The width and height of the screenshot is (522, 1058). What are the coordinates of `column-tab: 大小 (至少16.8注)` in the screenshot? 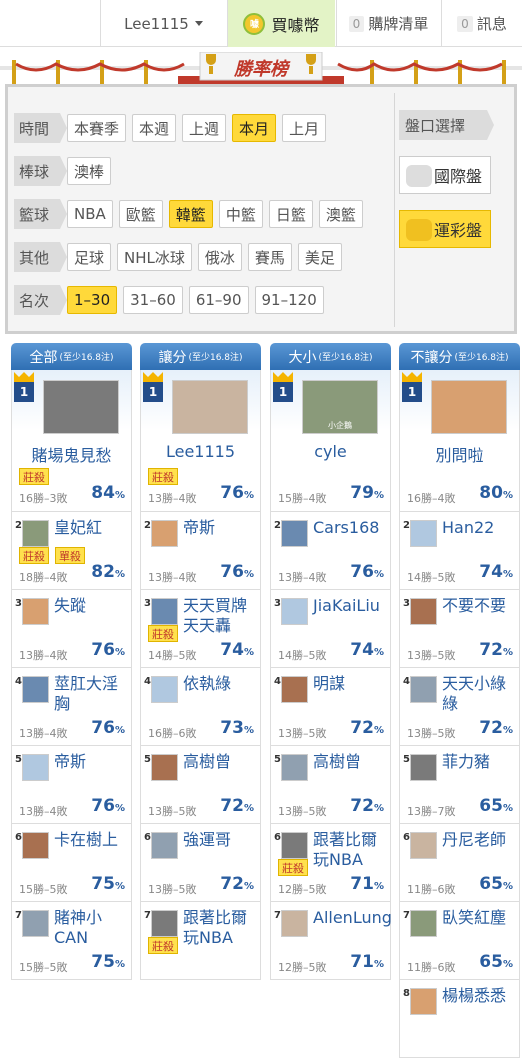 It's located at (330, 356).